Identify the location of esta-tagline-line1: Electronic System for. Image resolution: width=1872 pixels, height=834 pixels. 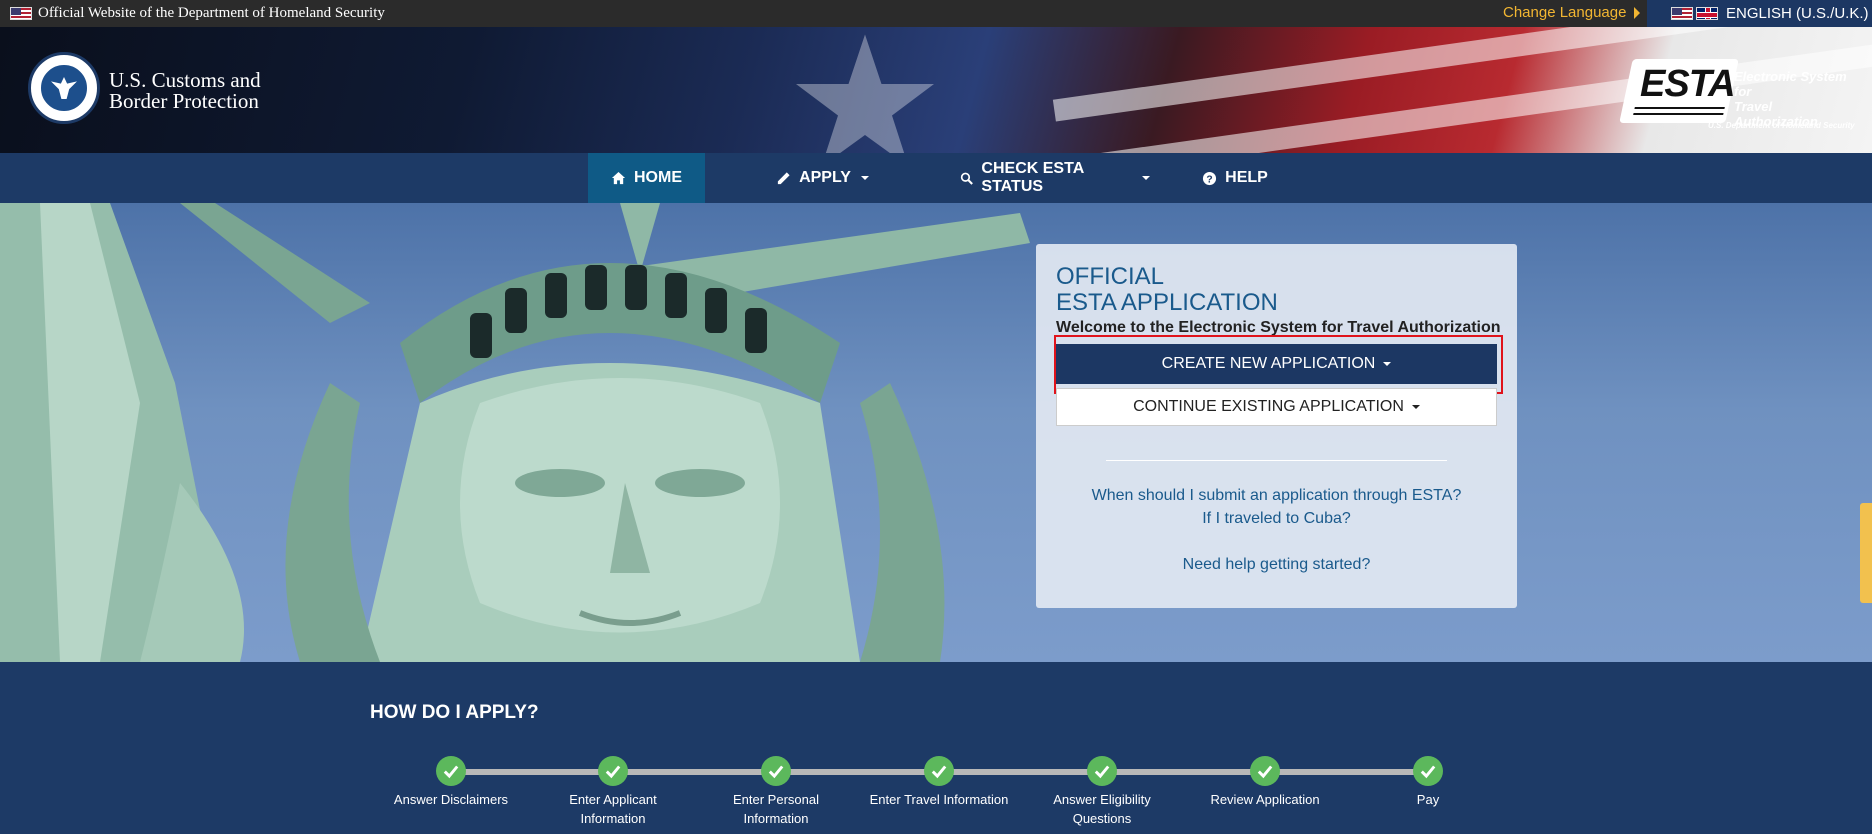
(1790, 84).